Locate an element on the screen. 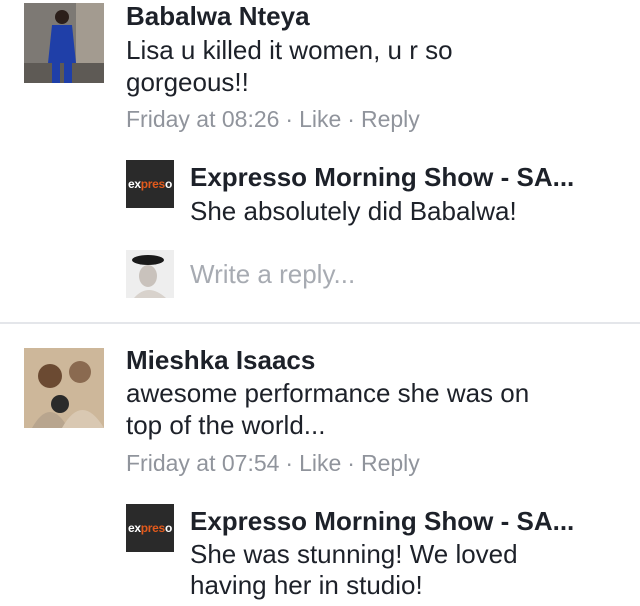 The image size is (640, 606). comment-text-line: gorgeous!! is located at coordinates (187, 82).